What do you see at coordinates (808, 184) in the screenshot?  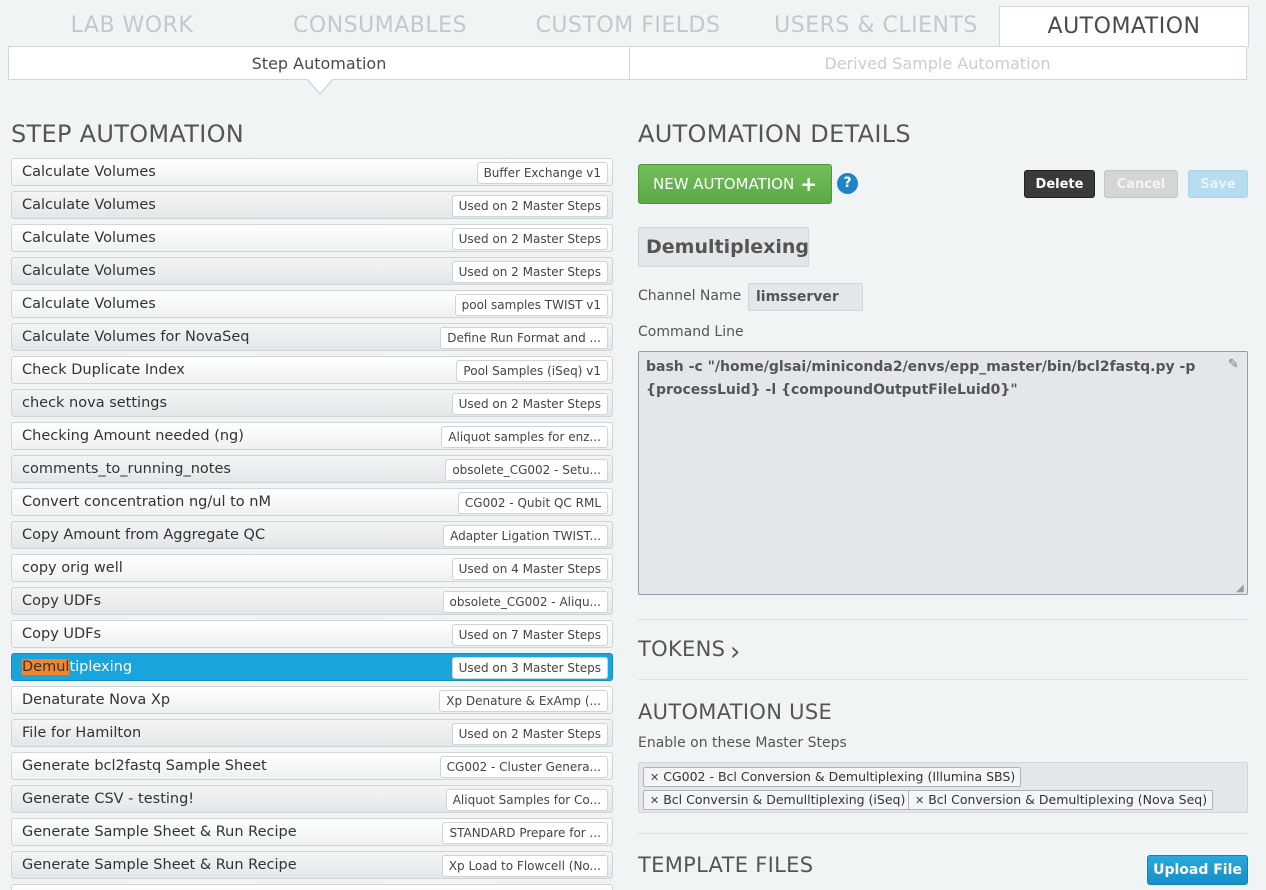 I see `plus-icon: +` at bounding box center [808, 184].